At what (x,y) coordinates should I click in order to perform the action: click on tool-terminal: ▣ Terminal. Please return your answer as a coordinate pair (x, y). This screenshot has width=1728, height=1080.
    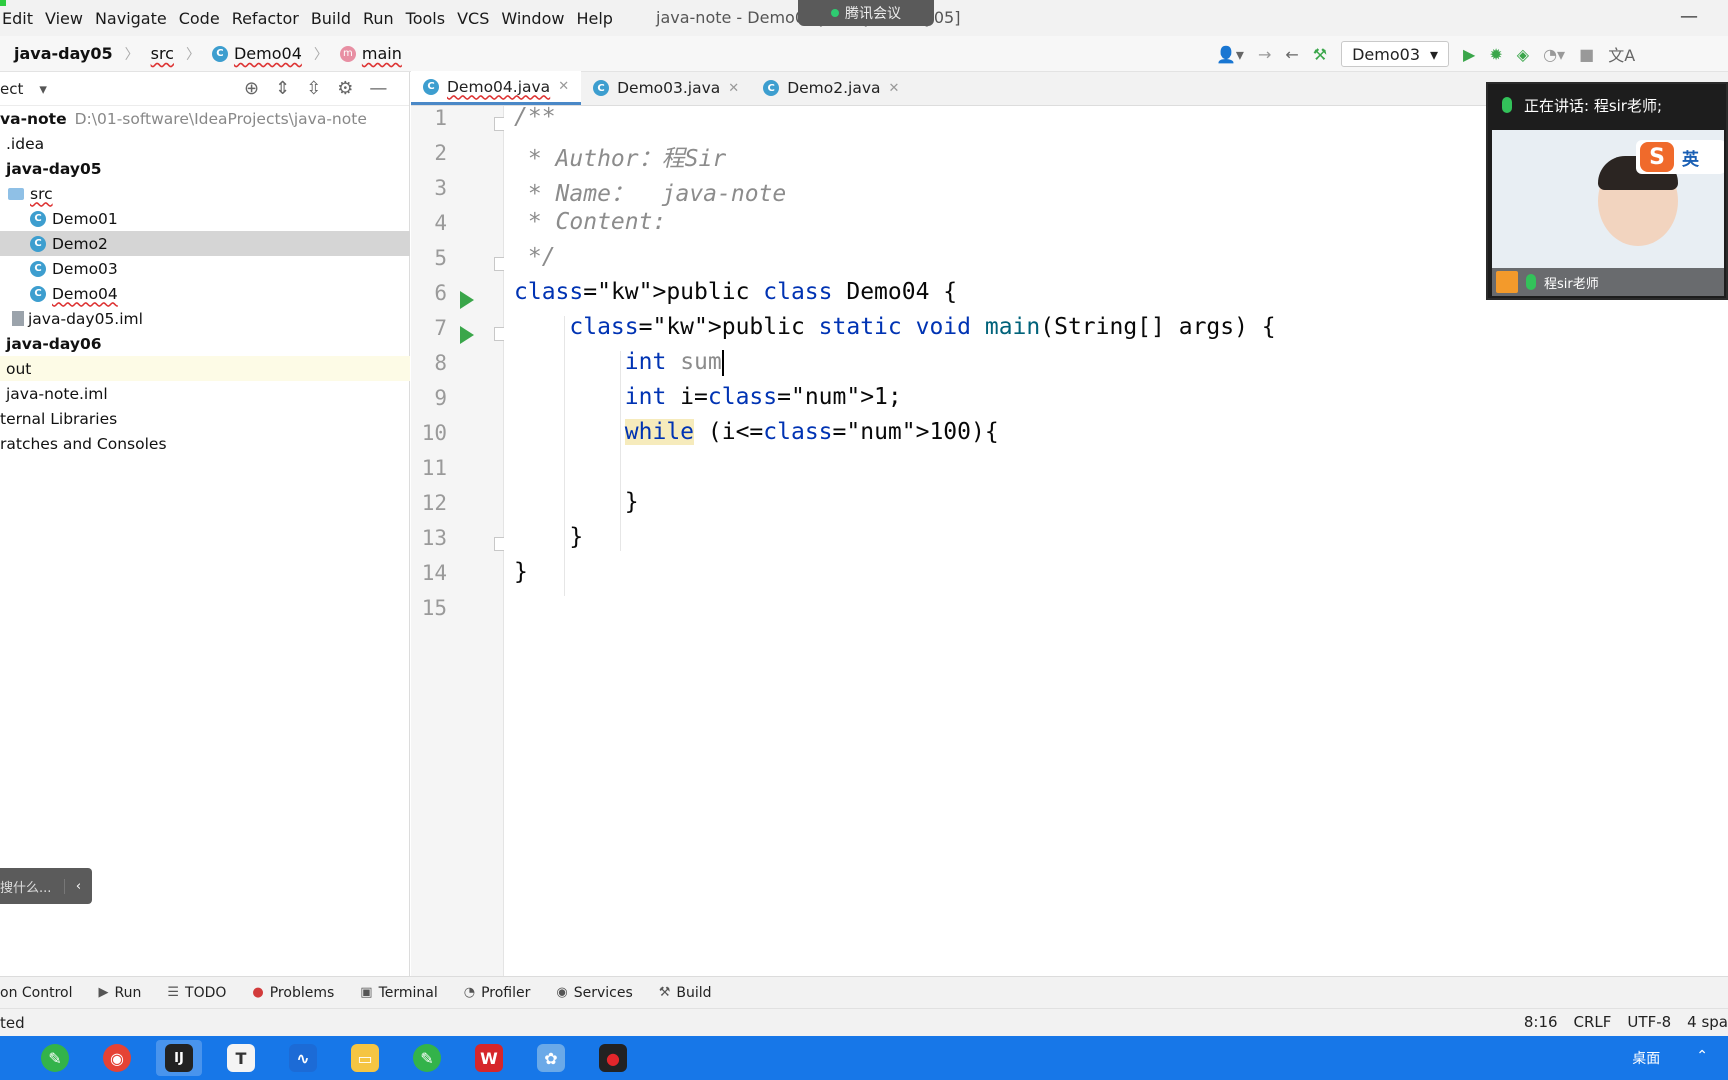
    Looking at the image, I should click on (398, 993).